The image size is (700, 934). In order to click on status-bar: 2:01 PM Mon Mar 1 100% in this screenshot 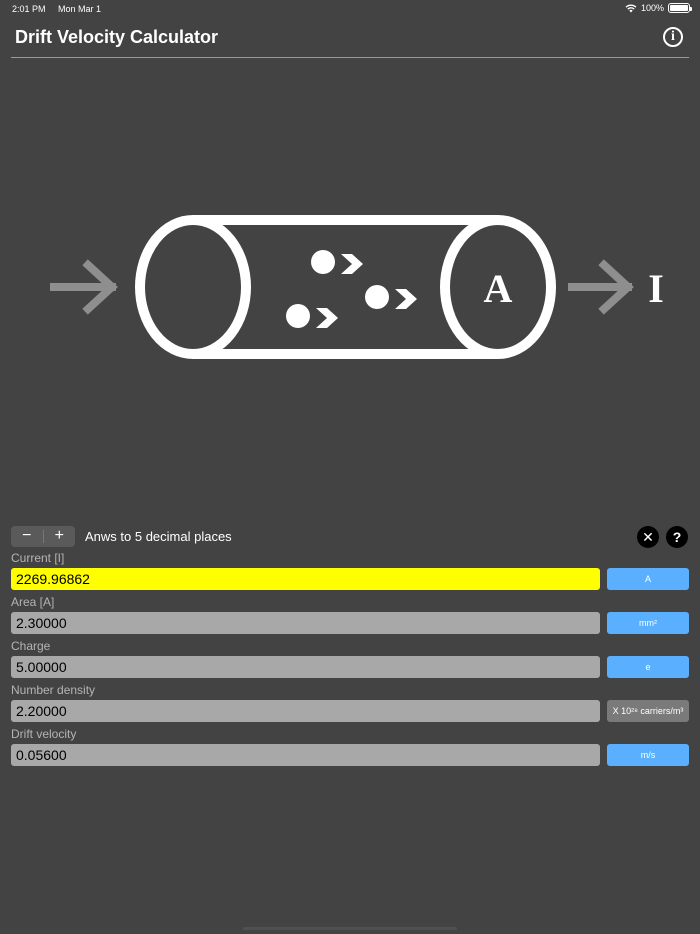, I will do `click(350, 9)`.